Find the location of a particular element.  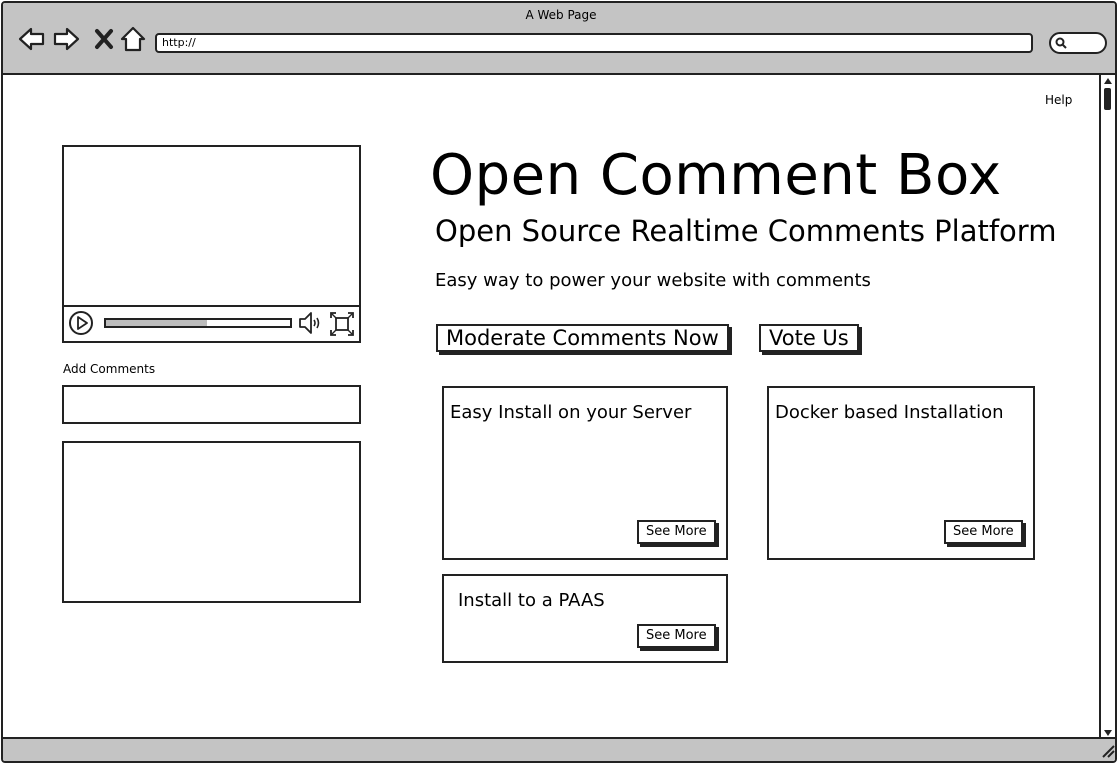

card-title: Easy Install on your Server is located at coordinates (571, 412).